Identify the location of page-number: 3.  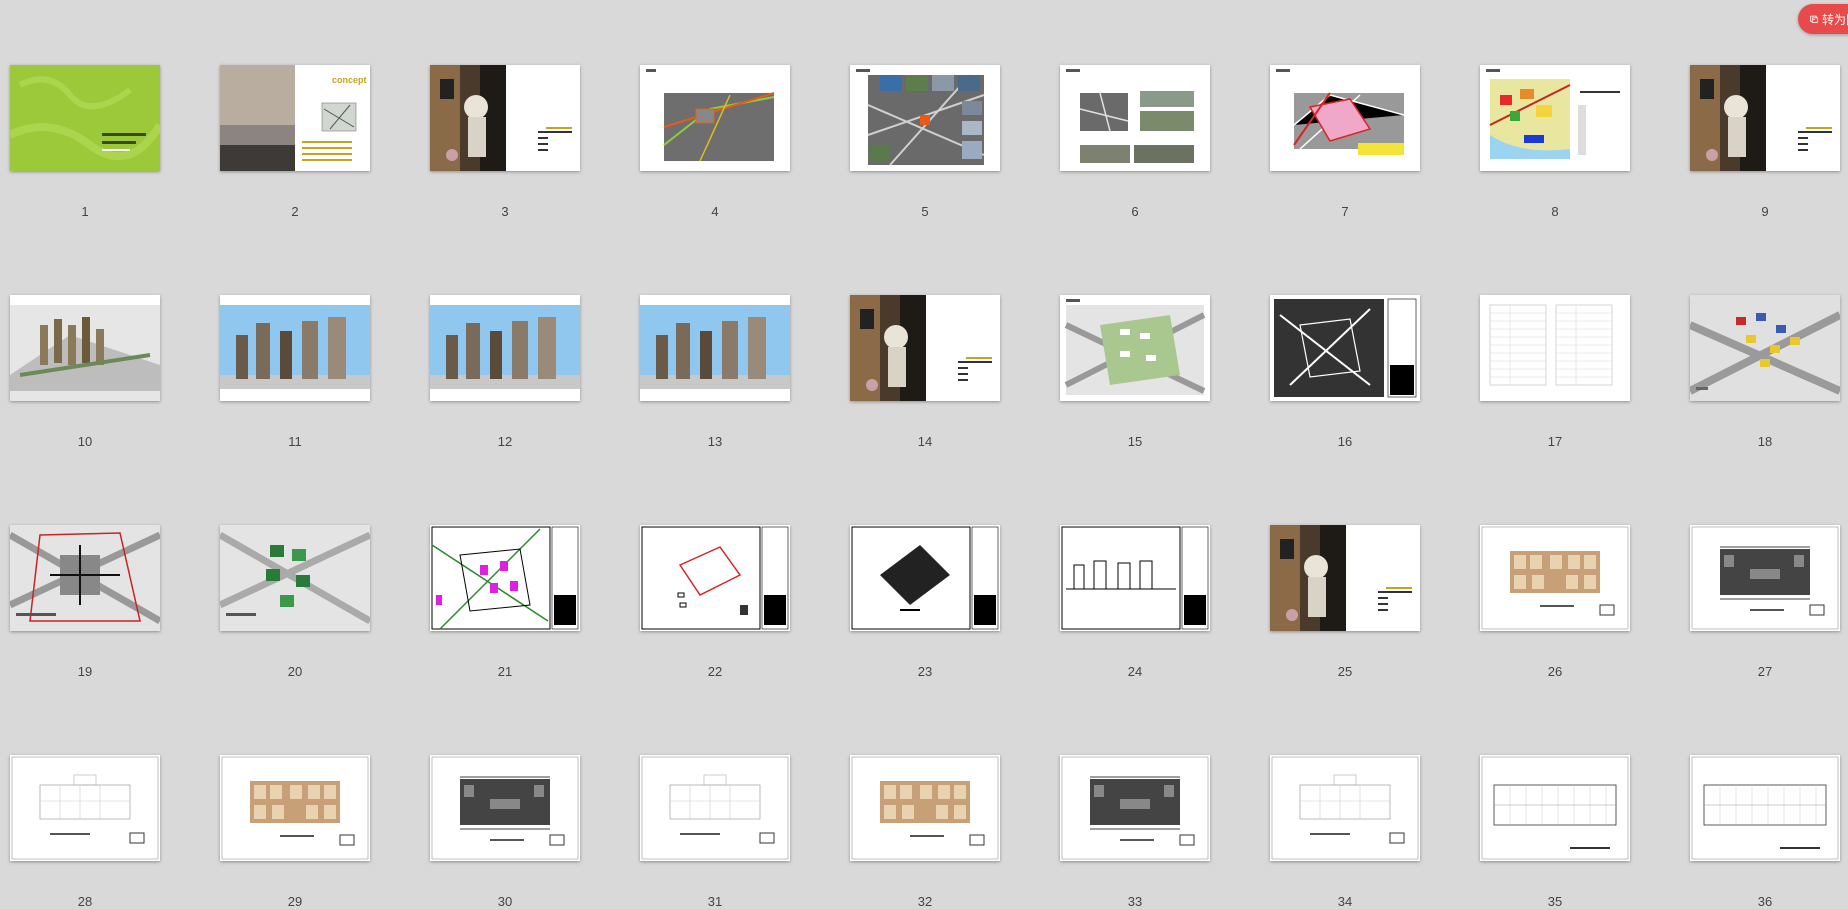
(505, 211).